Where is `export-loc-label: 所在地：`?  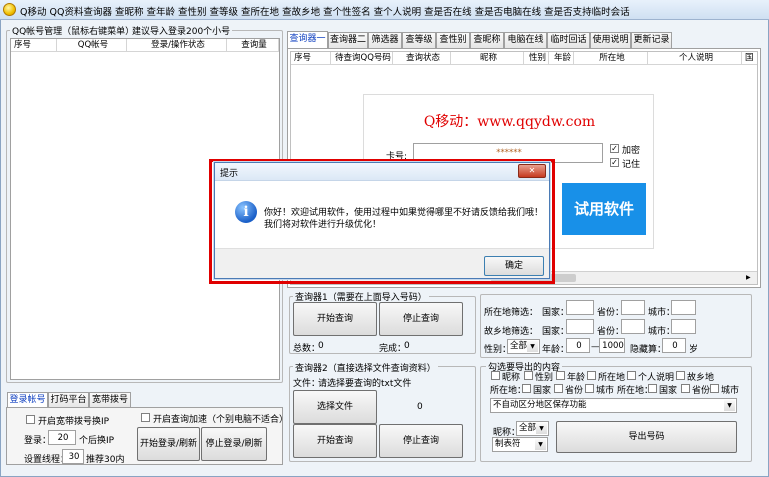 export-loc-label: 所在地： is located at coordinates (508, 391).